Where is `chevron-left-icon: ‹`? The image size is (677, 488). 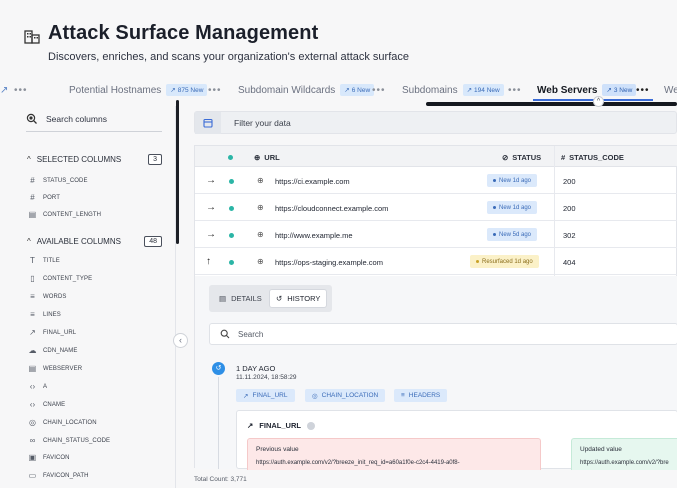 chevron-left-icon: ‹ is located at coordinates (180, 340).